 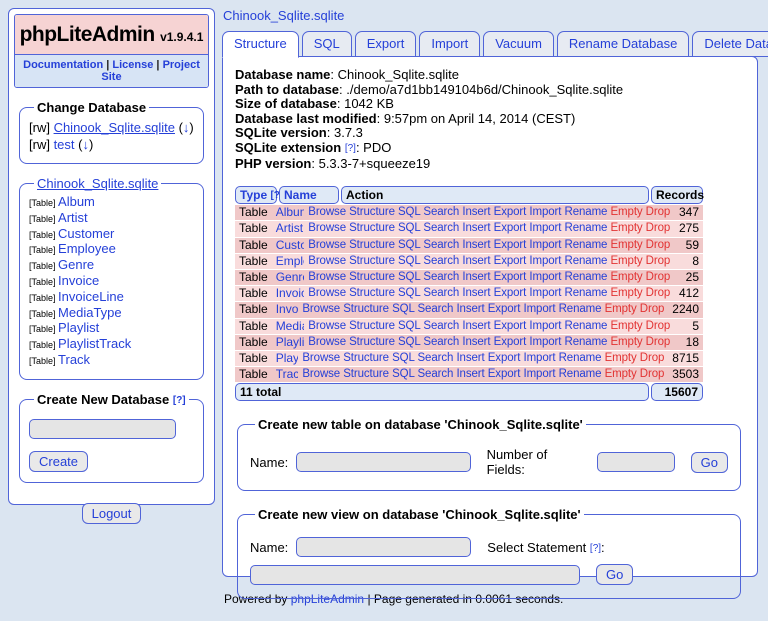 I want to click on column-header-type: Type [?], so click(x=259, y=195).